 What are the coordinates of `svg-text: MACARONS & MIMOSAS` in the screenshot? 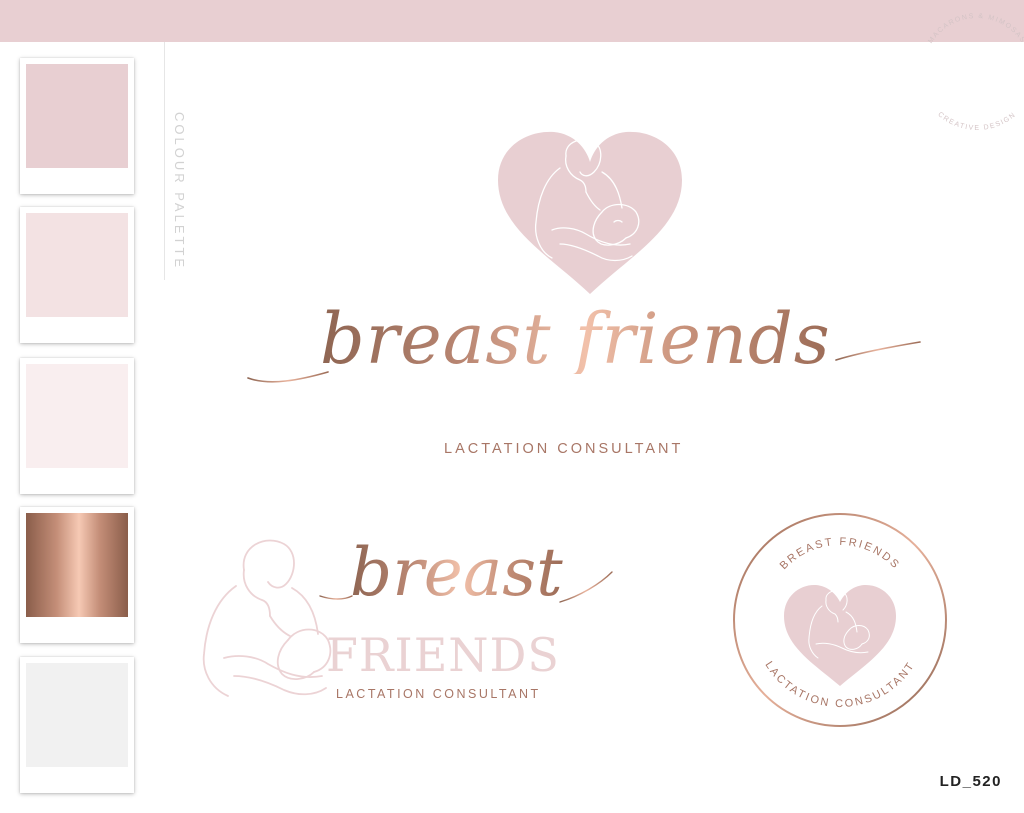 It's located at (975, 29).